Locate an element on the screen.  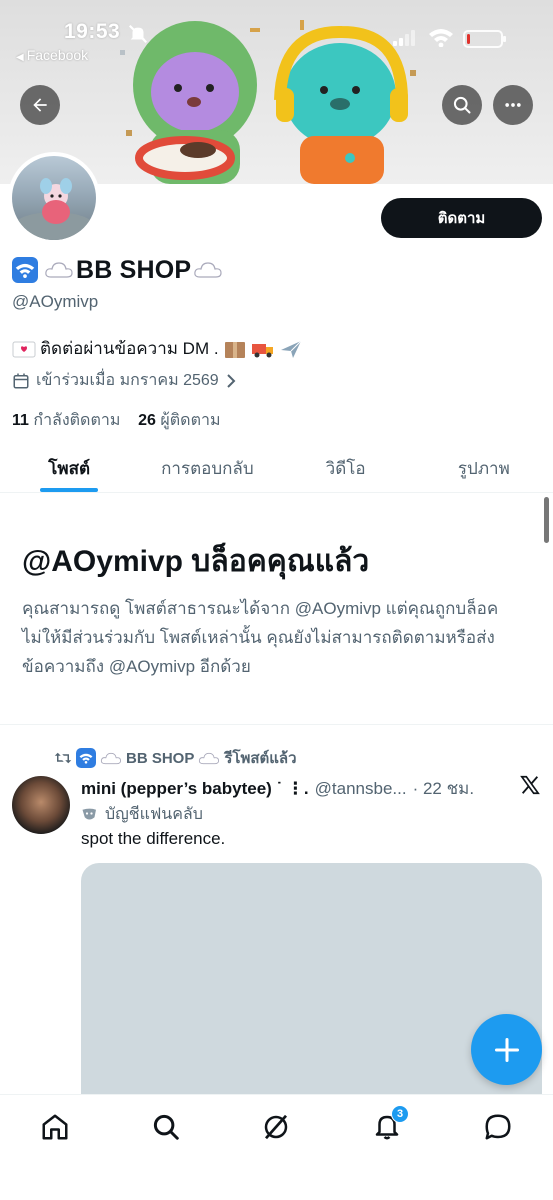
grok-icon is located at coordinates (276, 1127).